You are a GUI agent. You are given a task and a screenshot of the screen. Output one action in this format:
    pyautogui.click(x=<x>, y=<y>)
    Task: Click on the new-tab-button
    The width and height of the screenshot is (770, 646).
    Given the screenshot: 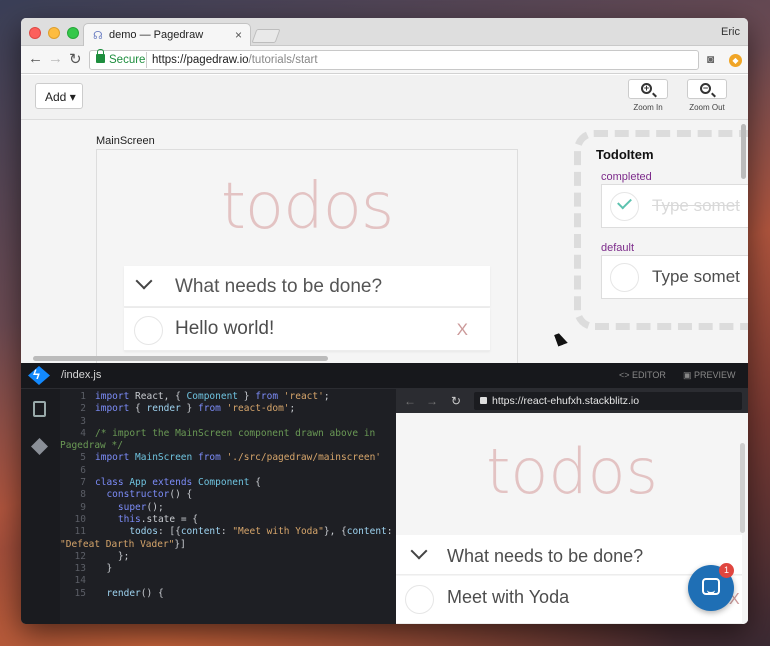 What is the action you would take?
    pyautogui.click(x=266, y=36)
    